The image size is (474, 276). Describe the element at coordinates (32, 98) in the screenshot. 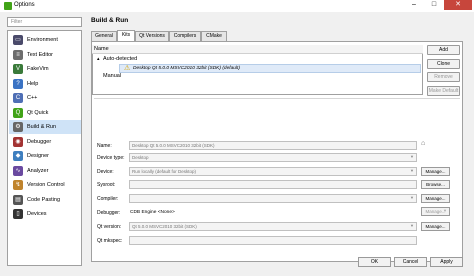

I see `sidebar-item-label: C++` at that location.